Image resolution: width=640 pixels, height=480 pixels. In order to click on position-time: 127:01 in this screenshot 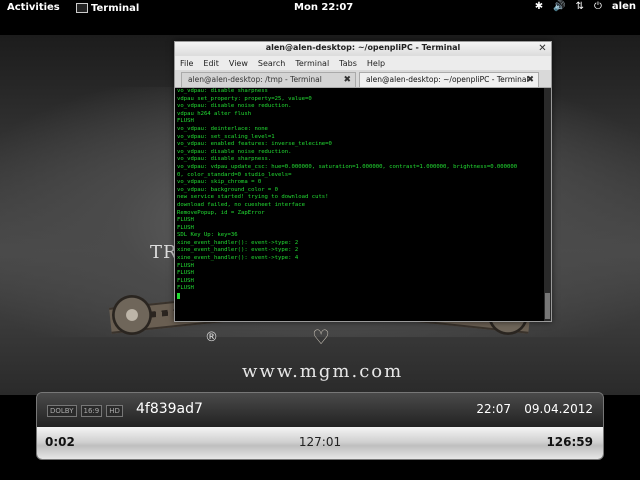, I will do `click(320, 442)`.